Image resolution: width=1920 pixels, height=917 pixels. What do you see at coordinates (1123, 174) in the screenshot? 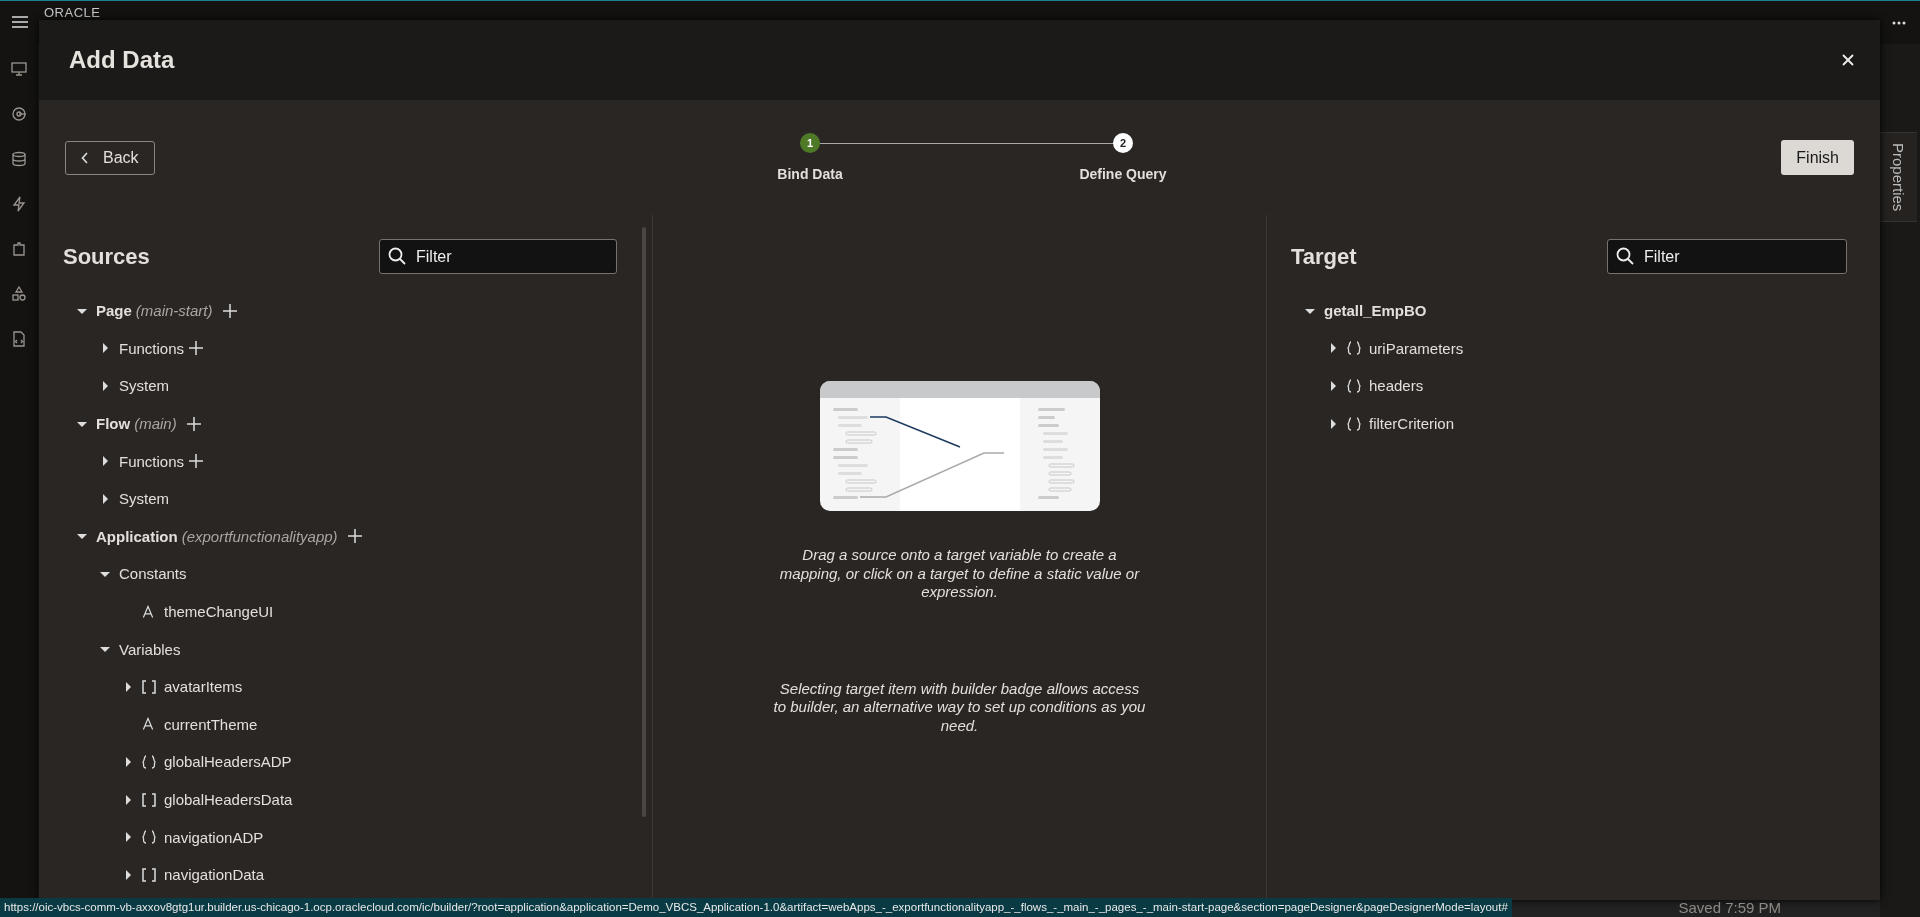
I see `step-label: Define Query` at bounding box center [1123, 174].